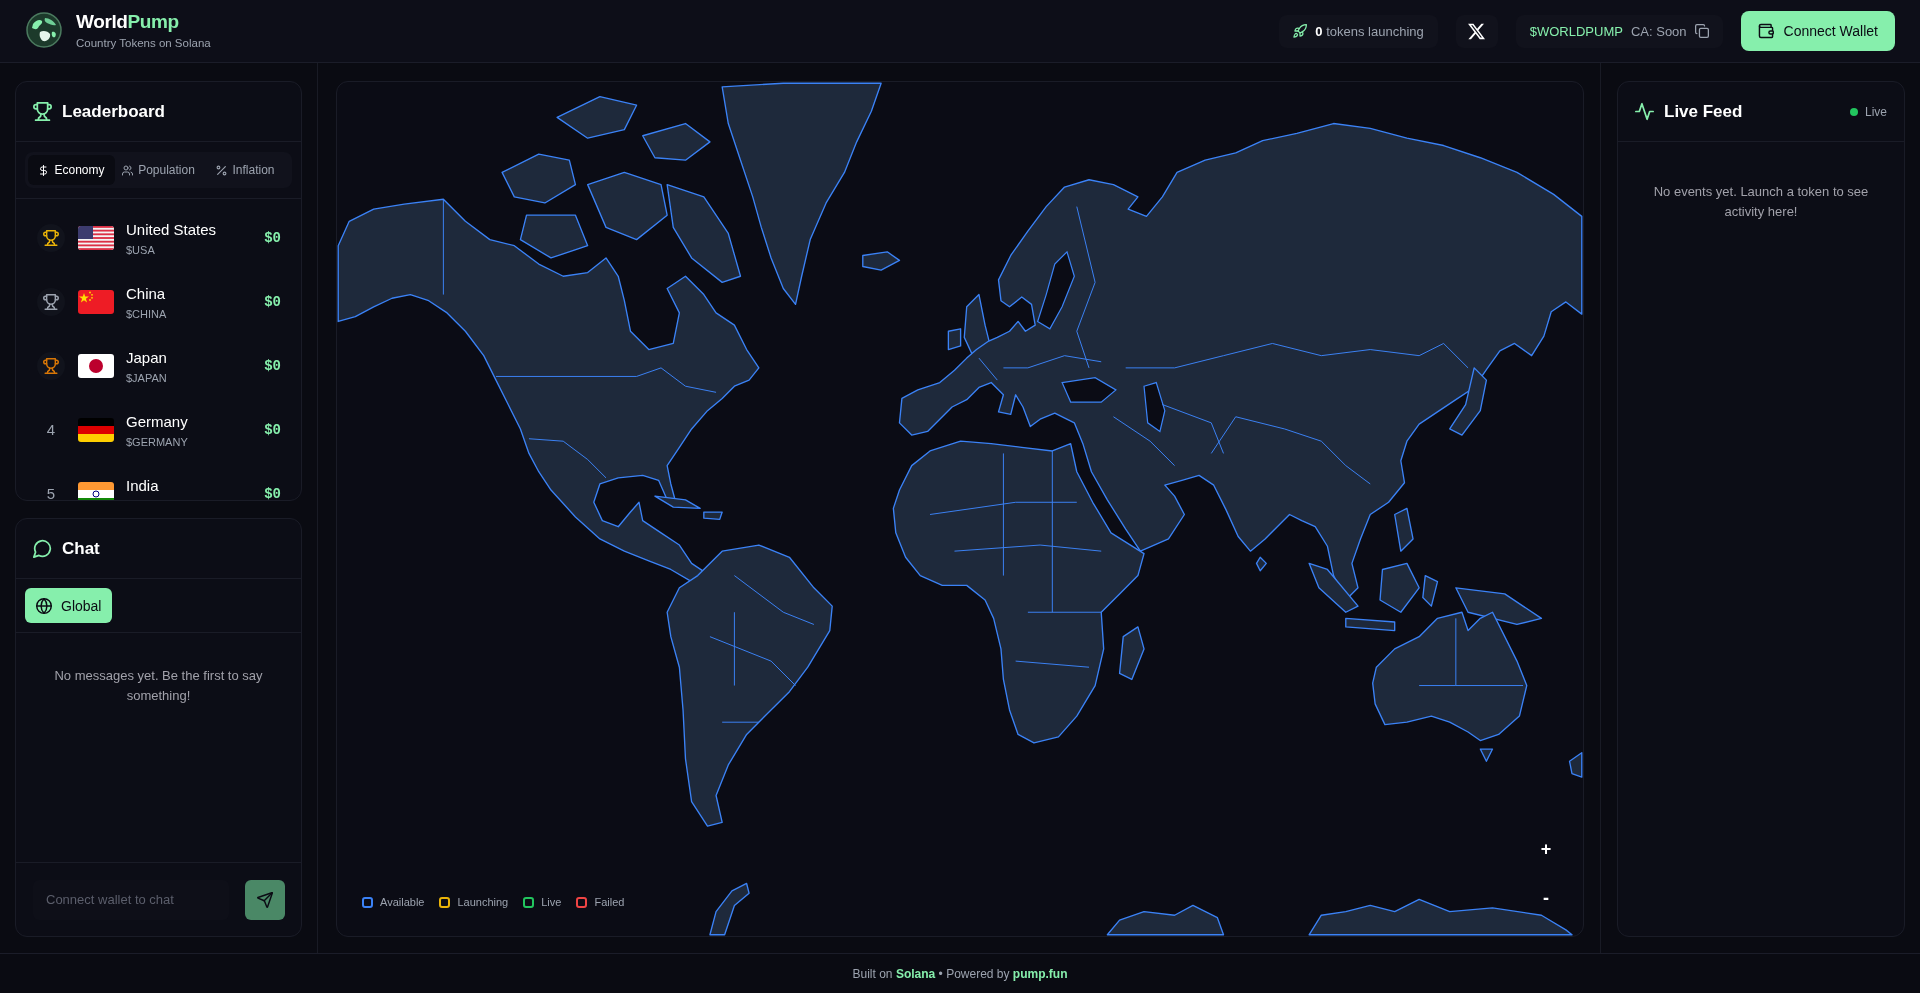  I want to click on dollar-icon, so click(44, 170).